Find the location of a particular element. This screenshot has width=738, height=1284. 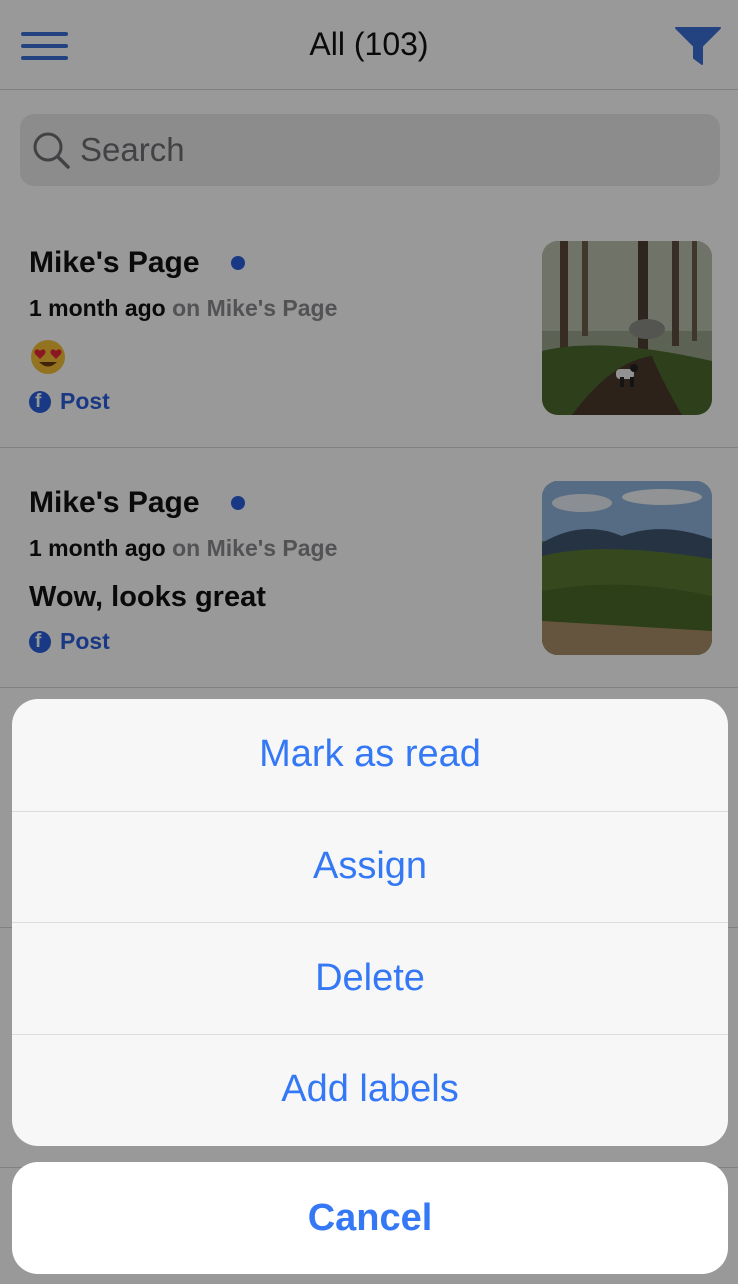

mark-as-read-button: Mark as read is located at coordinates (370, 755).